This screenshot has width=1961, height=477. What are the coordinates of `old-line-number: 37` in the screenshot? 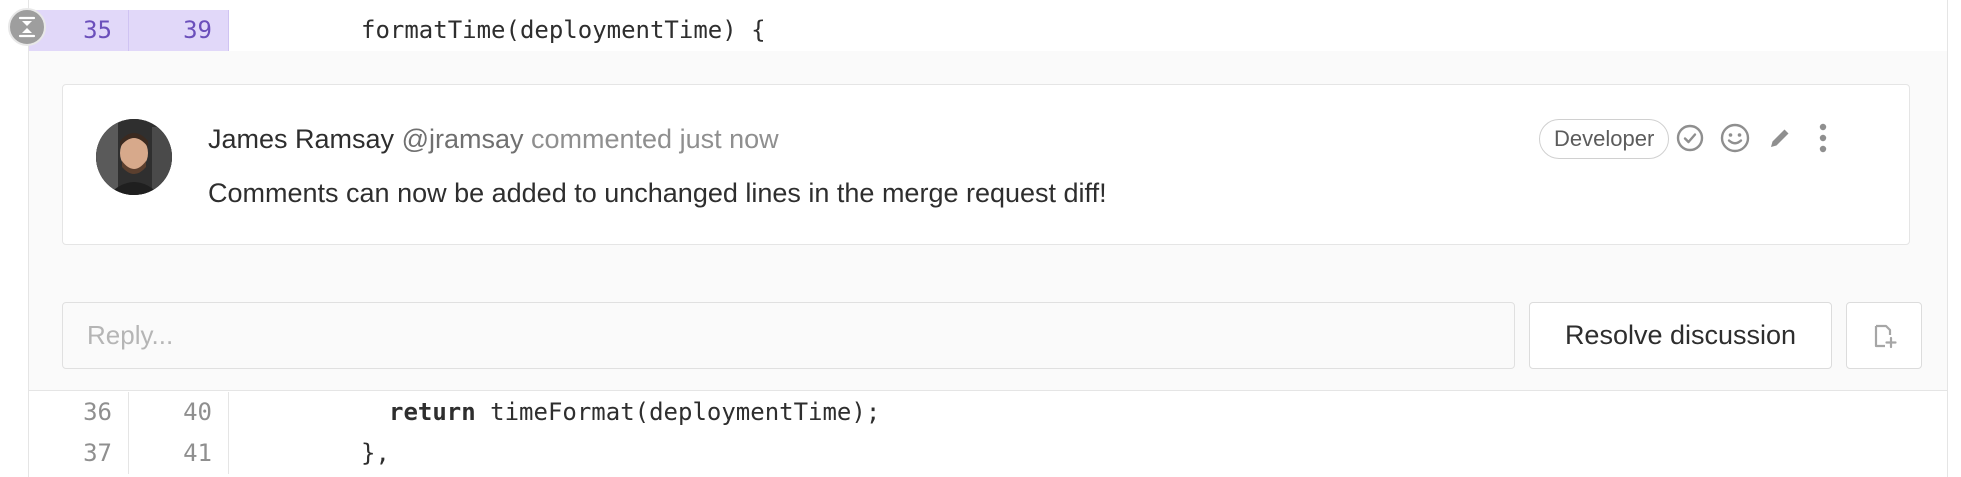 It's located at (79, 453).